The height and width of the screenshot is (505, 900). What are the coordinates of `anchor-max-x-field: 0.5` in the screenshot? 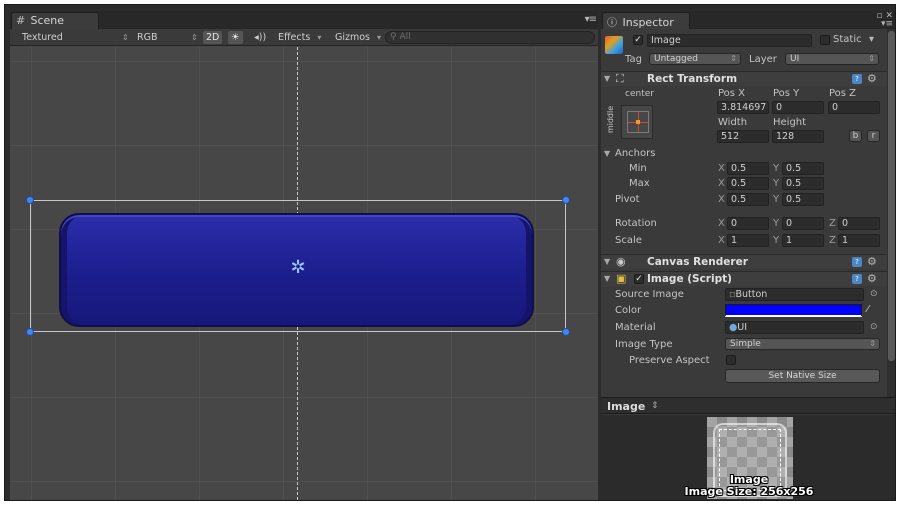 It's located at (748, 183).